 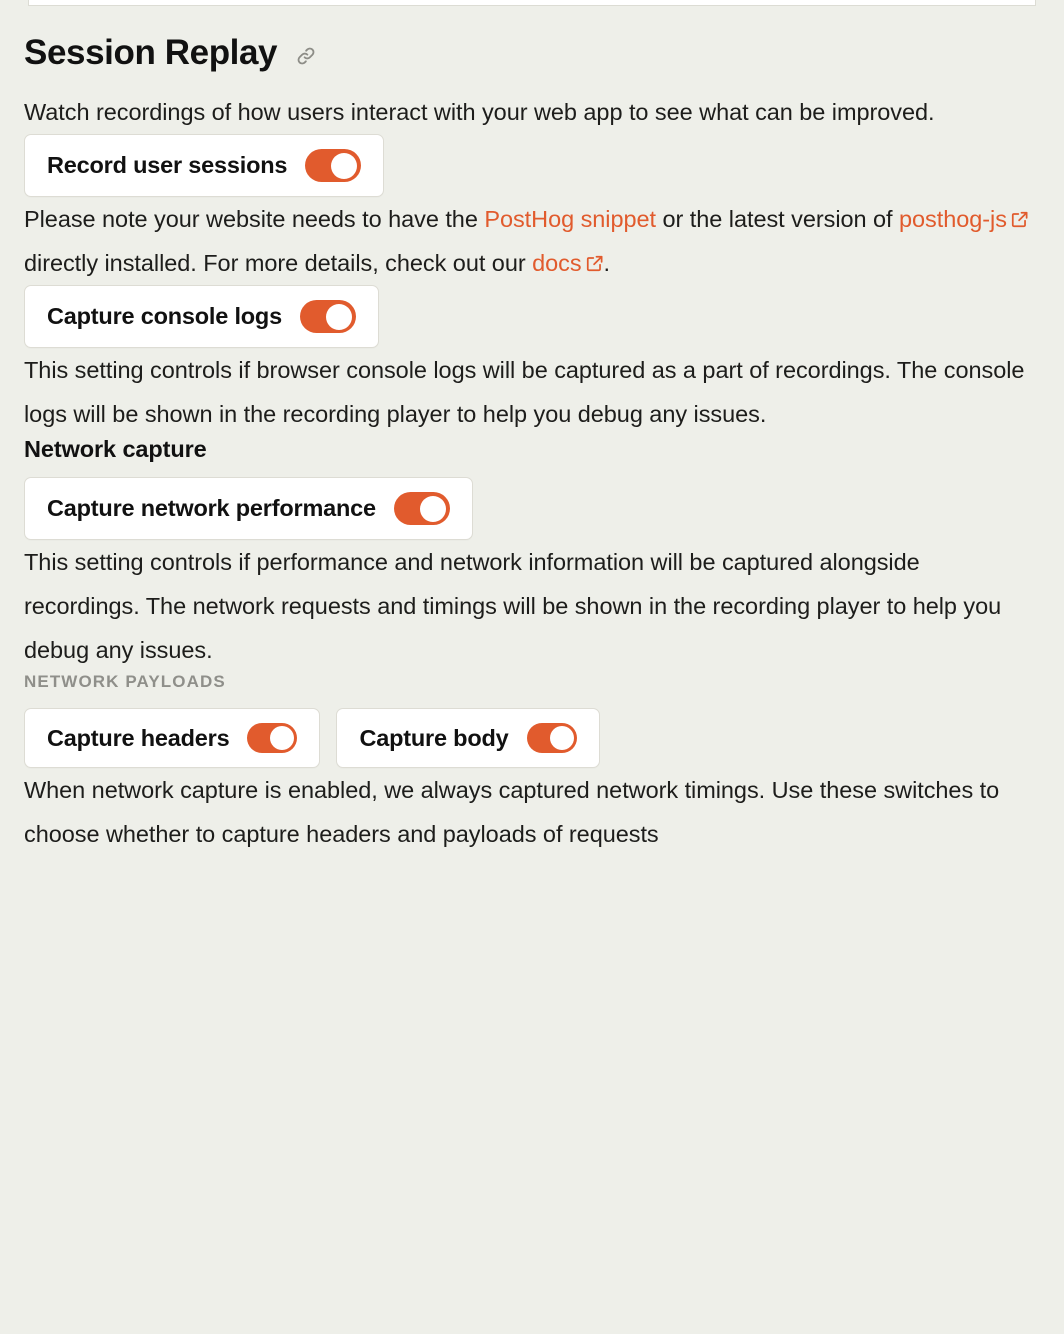 I want to click on snippet-note-text-2: or the latest version of, so click(x=777, y=219).